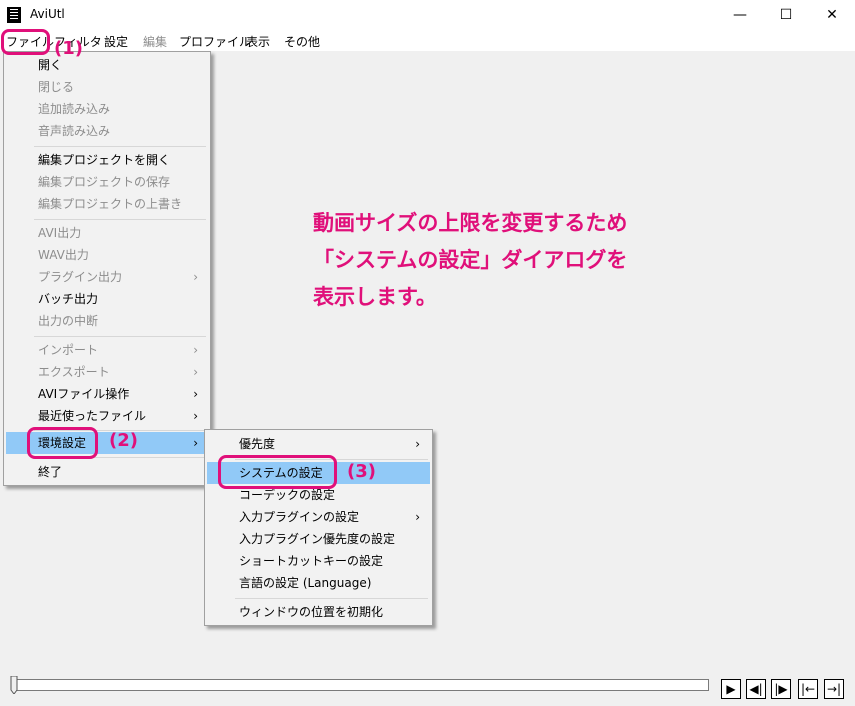 This screenshot has width=855, height=706. Describe the element at coordinates (14, 15) in the screenshot. I see `aviutl-app-icon` at that location.